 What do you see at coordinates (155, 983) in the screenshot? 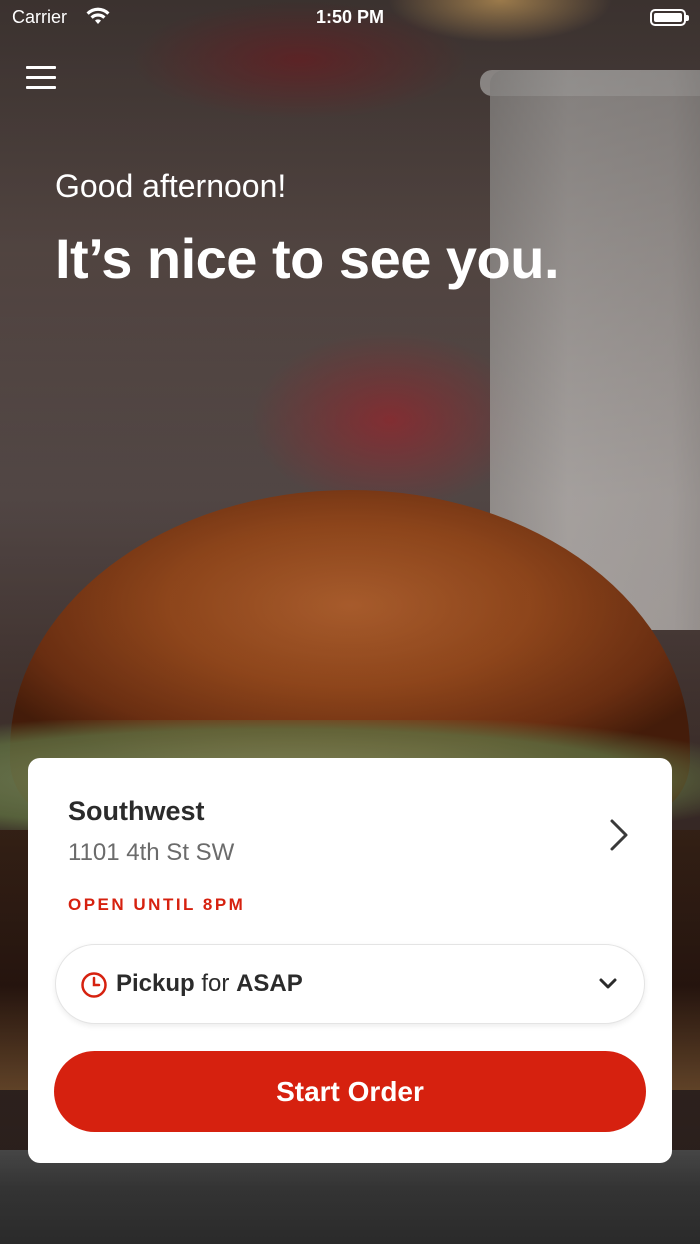
I see `order-mode-label: Pickup` at bounding box center [155, 983].